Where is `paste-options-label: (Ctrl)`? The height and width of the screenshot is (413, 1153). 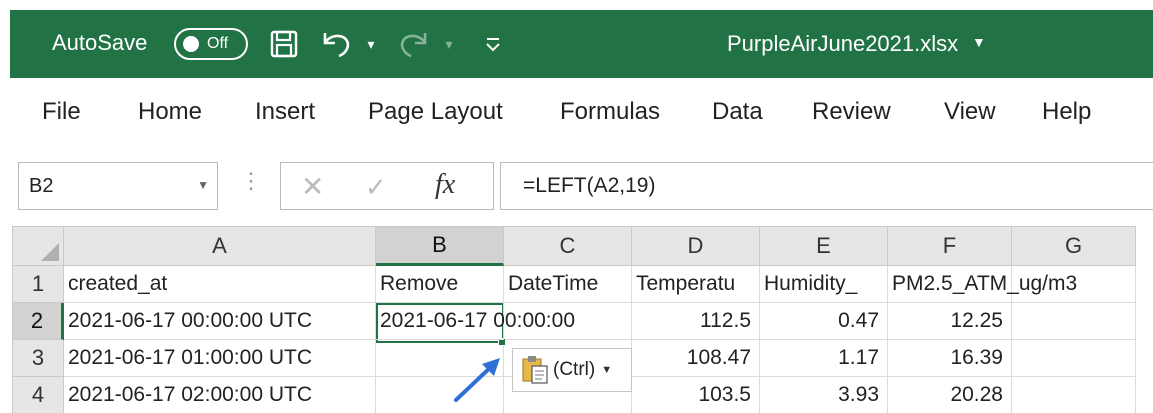 paste-options-label: (Ctrl) is located at coordinates (574, 369).